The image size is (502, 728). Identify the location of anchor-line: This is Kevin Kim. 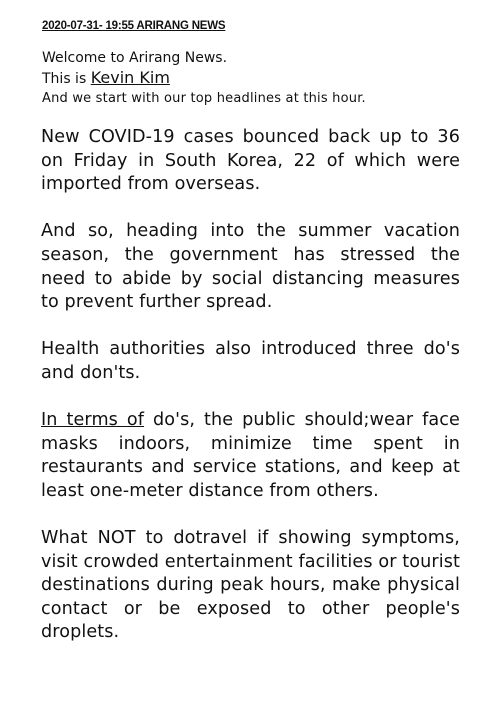
(257, 78).